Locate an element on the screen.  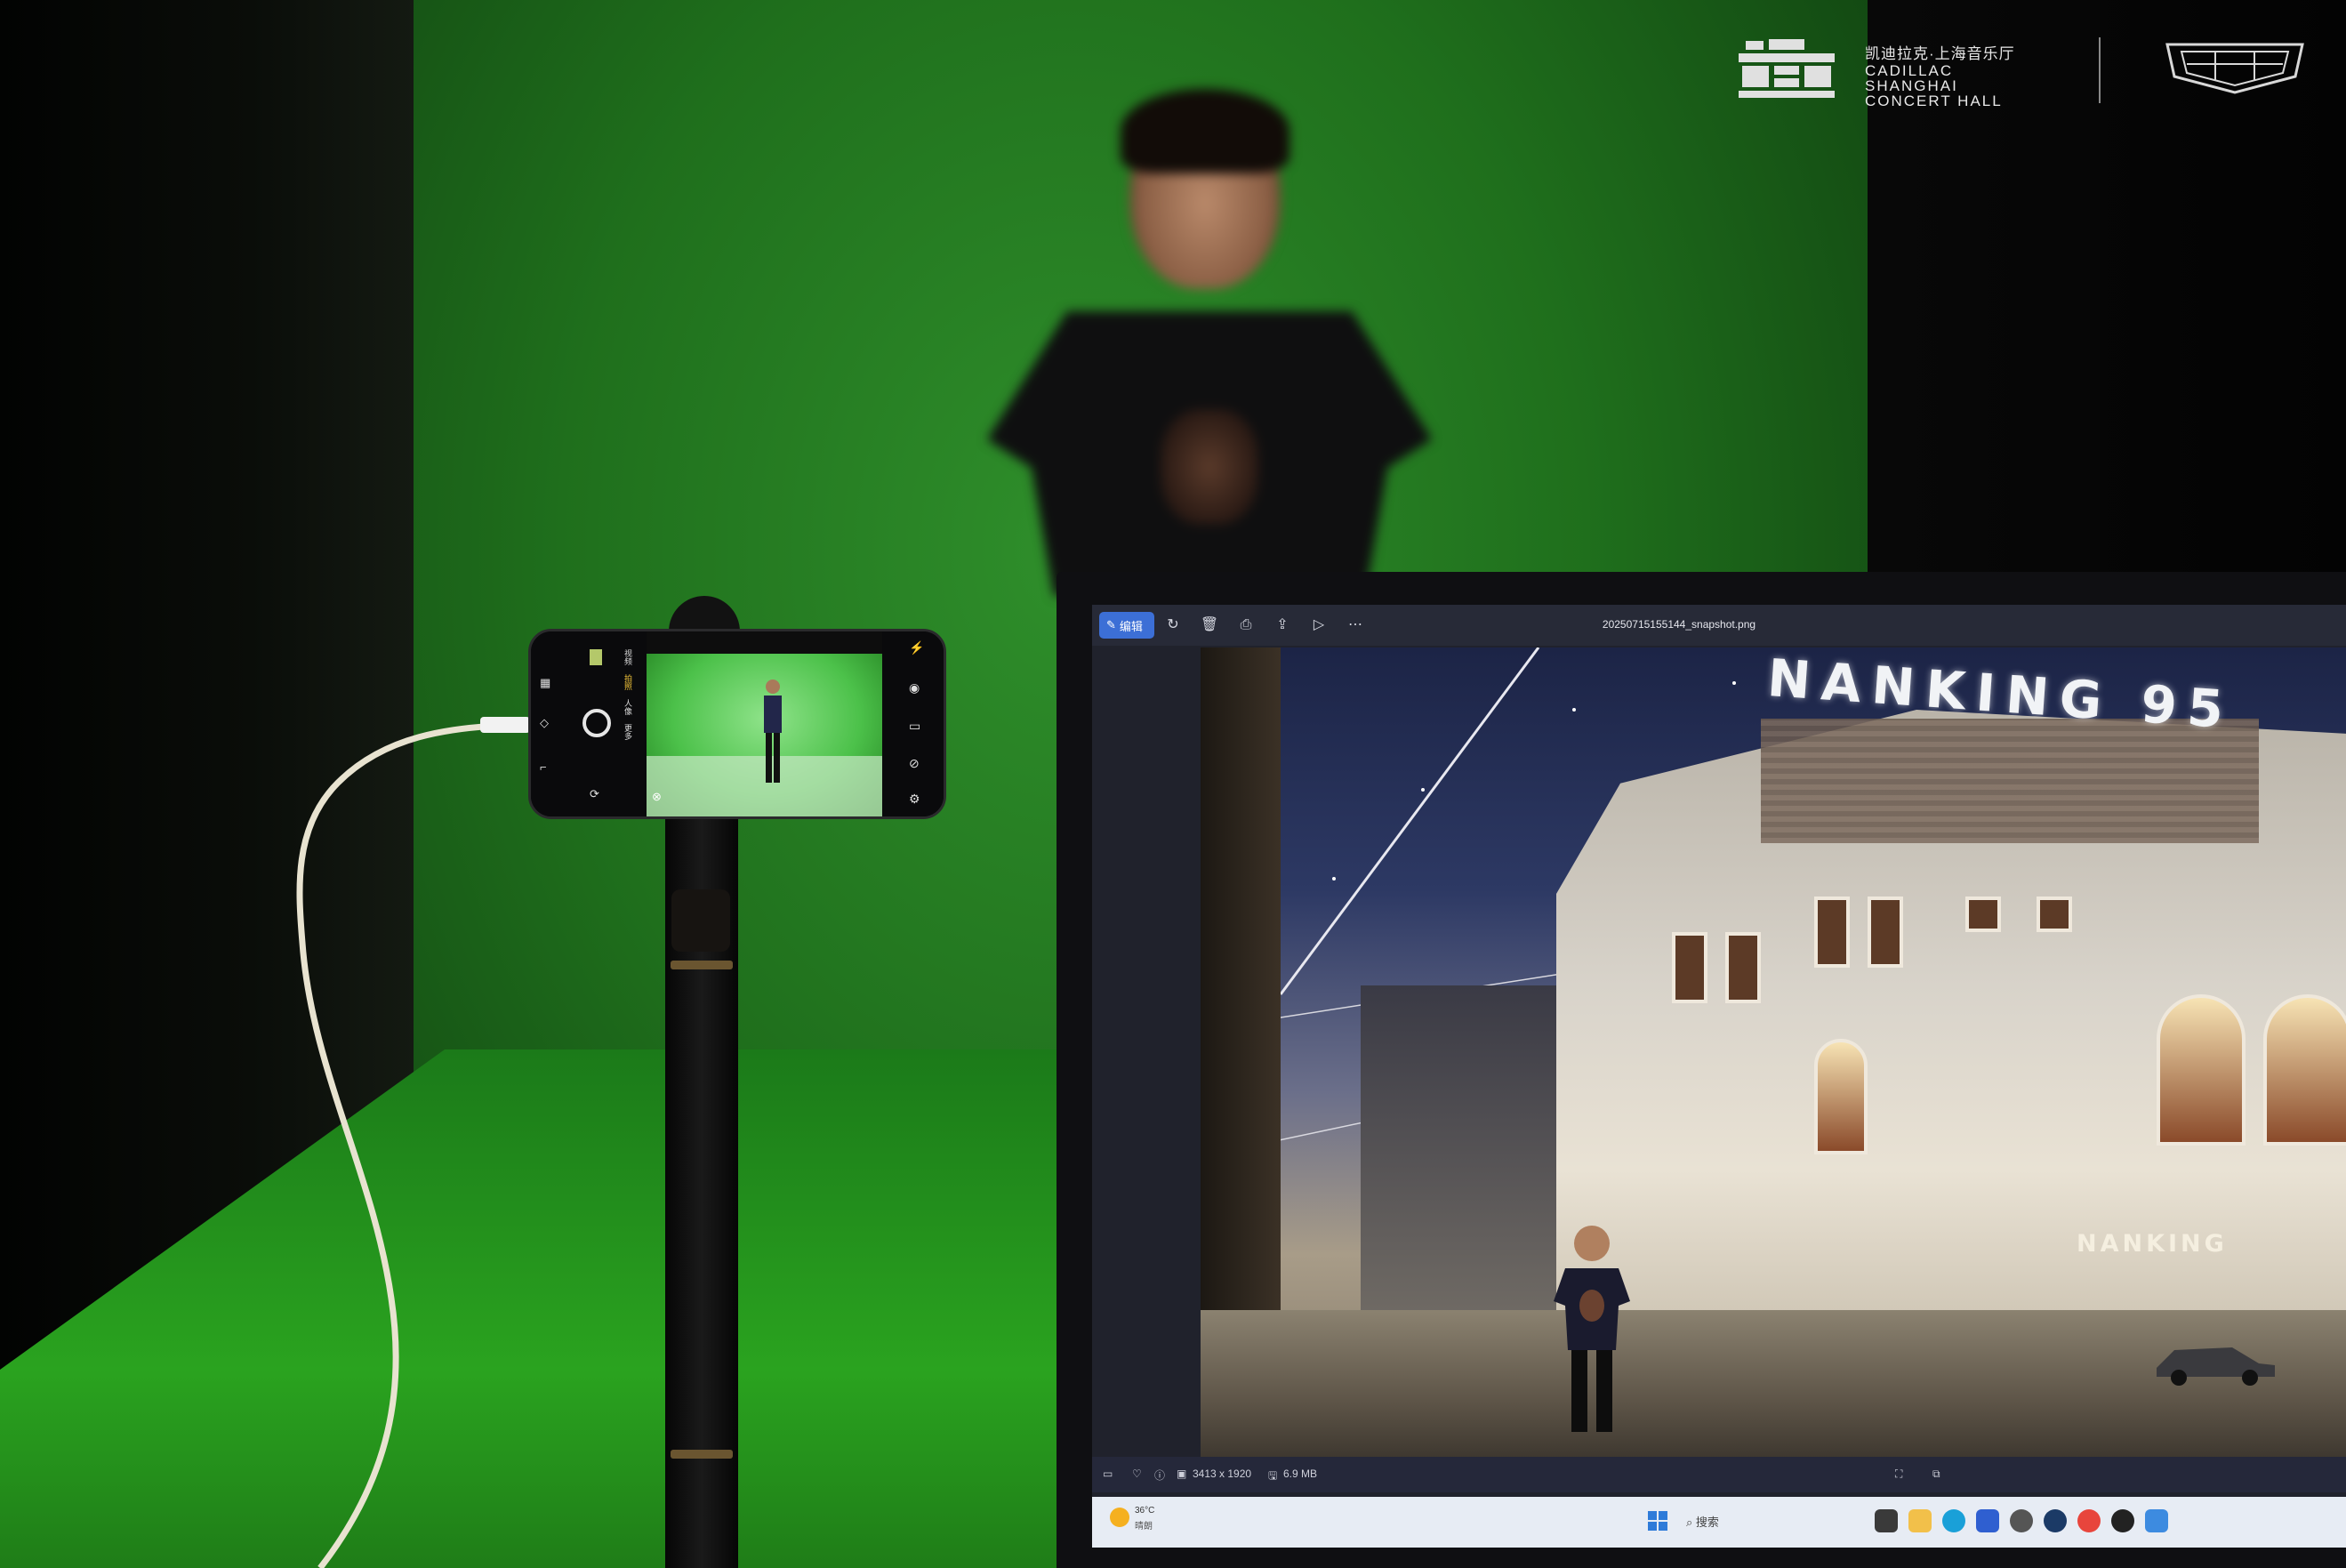
camera-side-panel: ⚡ ◉ ▭ ⊘ ⚙ is located at coordinates (913, 723).